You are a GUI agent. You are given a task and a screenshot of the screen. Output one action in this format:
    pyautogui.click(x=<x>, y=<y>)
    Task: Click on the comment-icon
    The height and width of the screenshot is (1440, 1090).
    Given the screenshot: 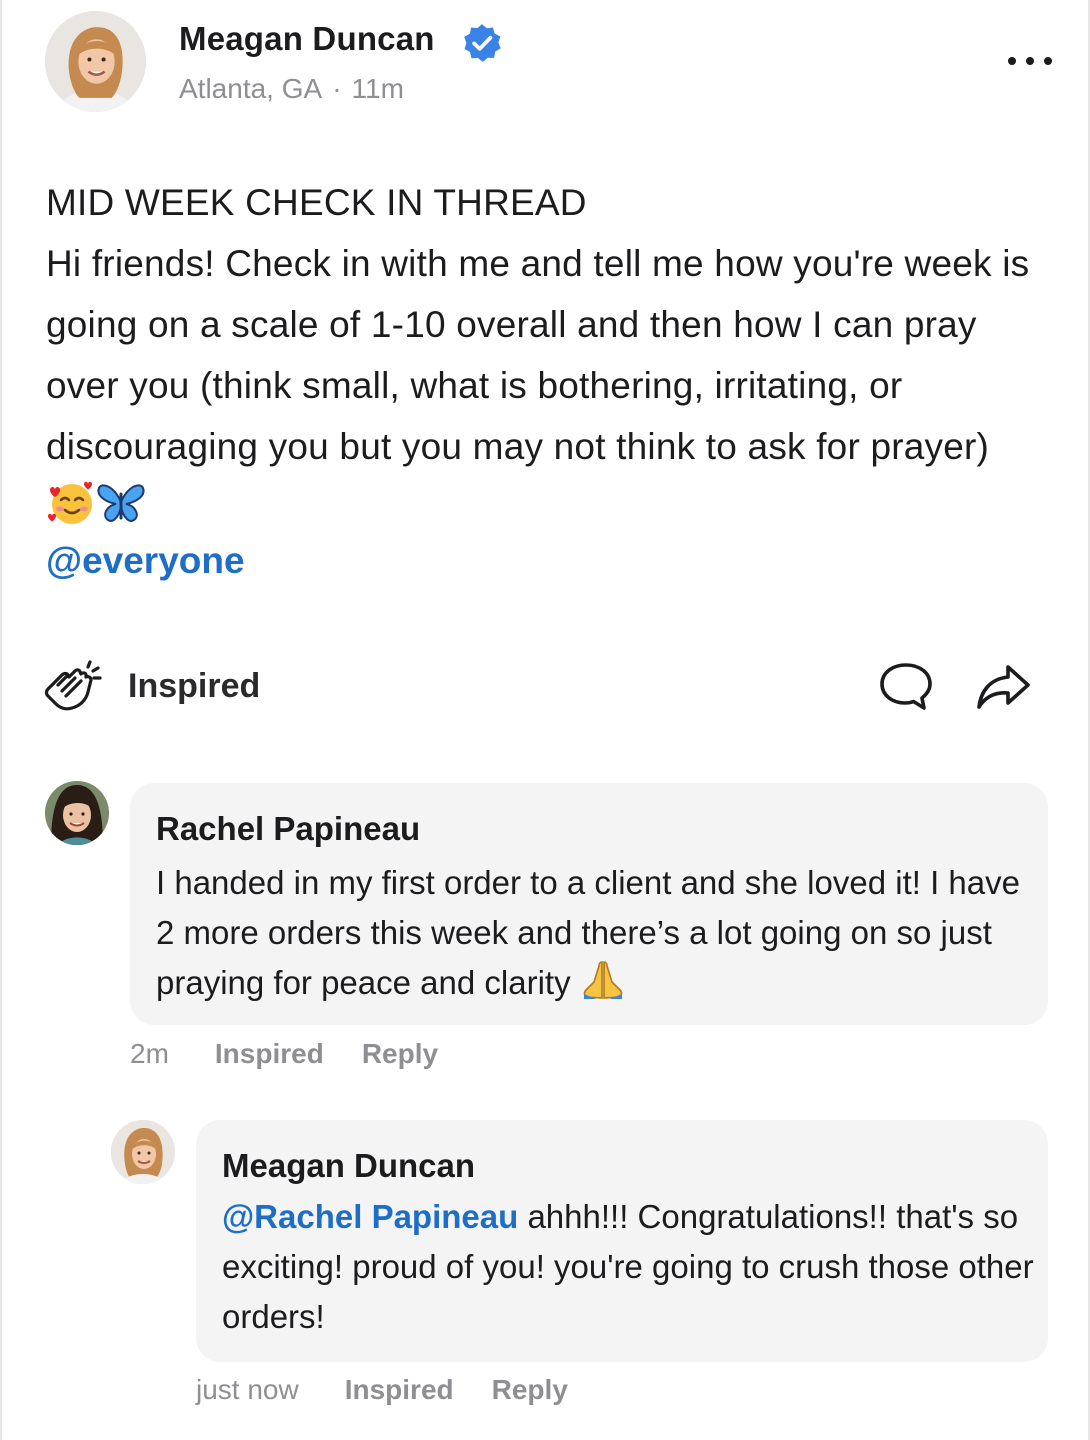 What is the action you would take?
    pyautogui.click(x=906, y=687)
    